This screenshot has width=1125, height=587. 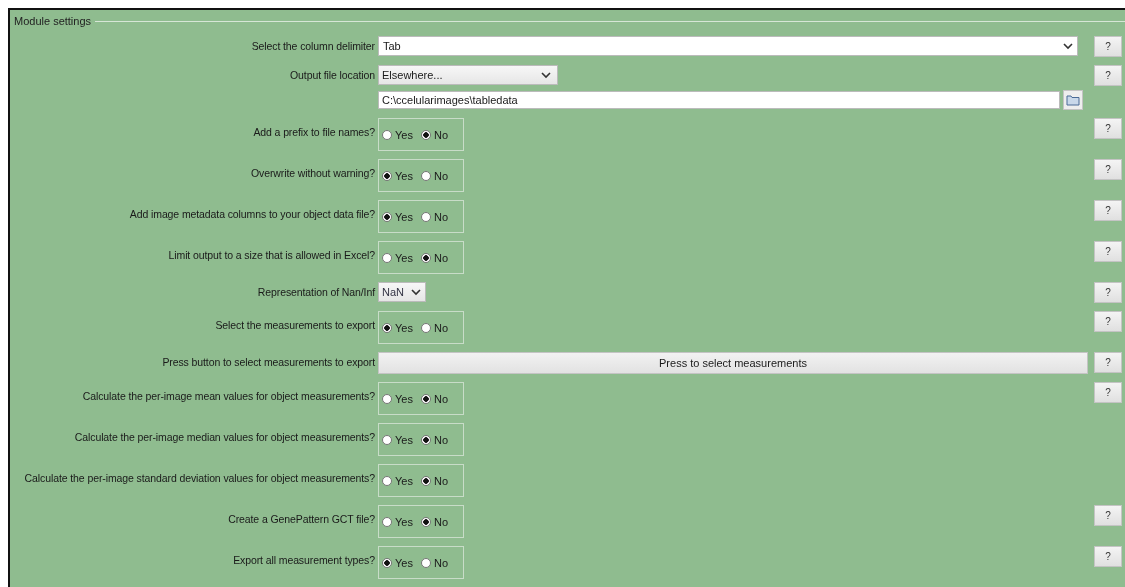 I want to click on delimiter-dropdown: Tab, so click(x=728, y=46).